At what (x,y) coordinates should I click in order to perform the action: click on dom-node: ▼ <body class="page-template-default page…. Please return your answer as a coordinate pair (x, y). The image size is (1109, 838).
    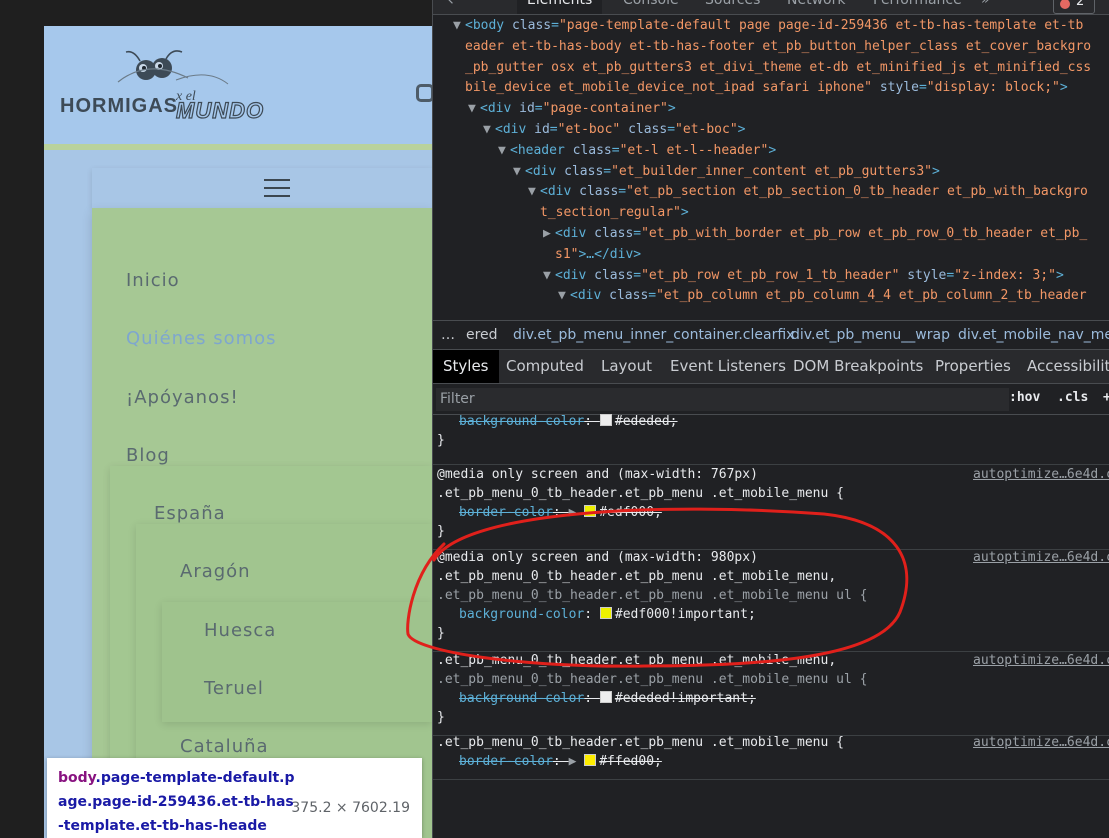
    Looking at the image, I should click on (768, 26).